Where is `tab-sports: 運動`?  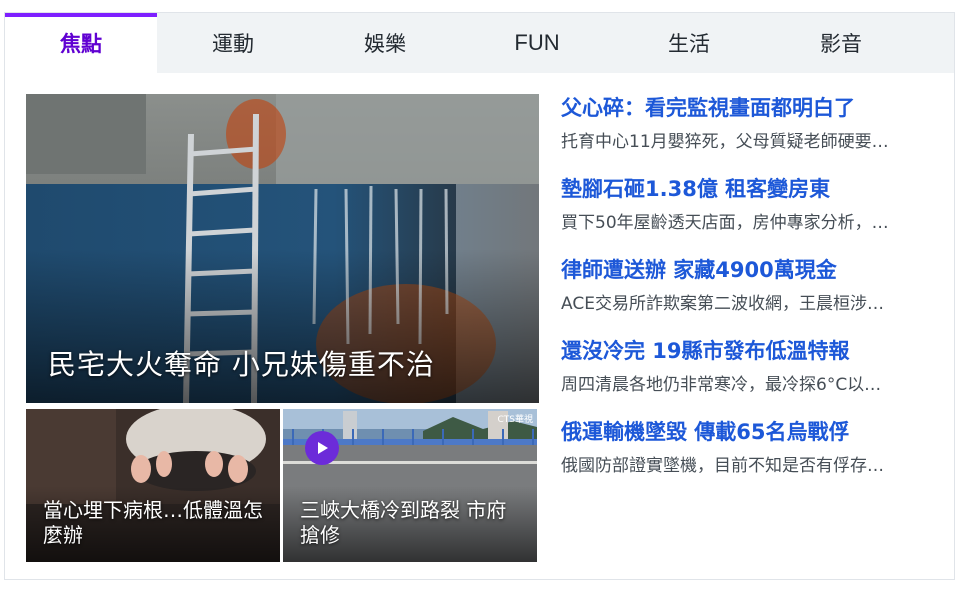 tab-sports: 運動 is located at coordinates (233, 43).